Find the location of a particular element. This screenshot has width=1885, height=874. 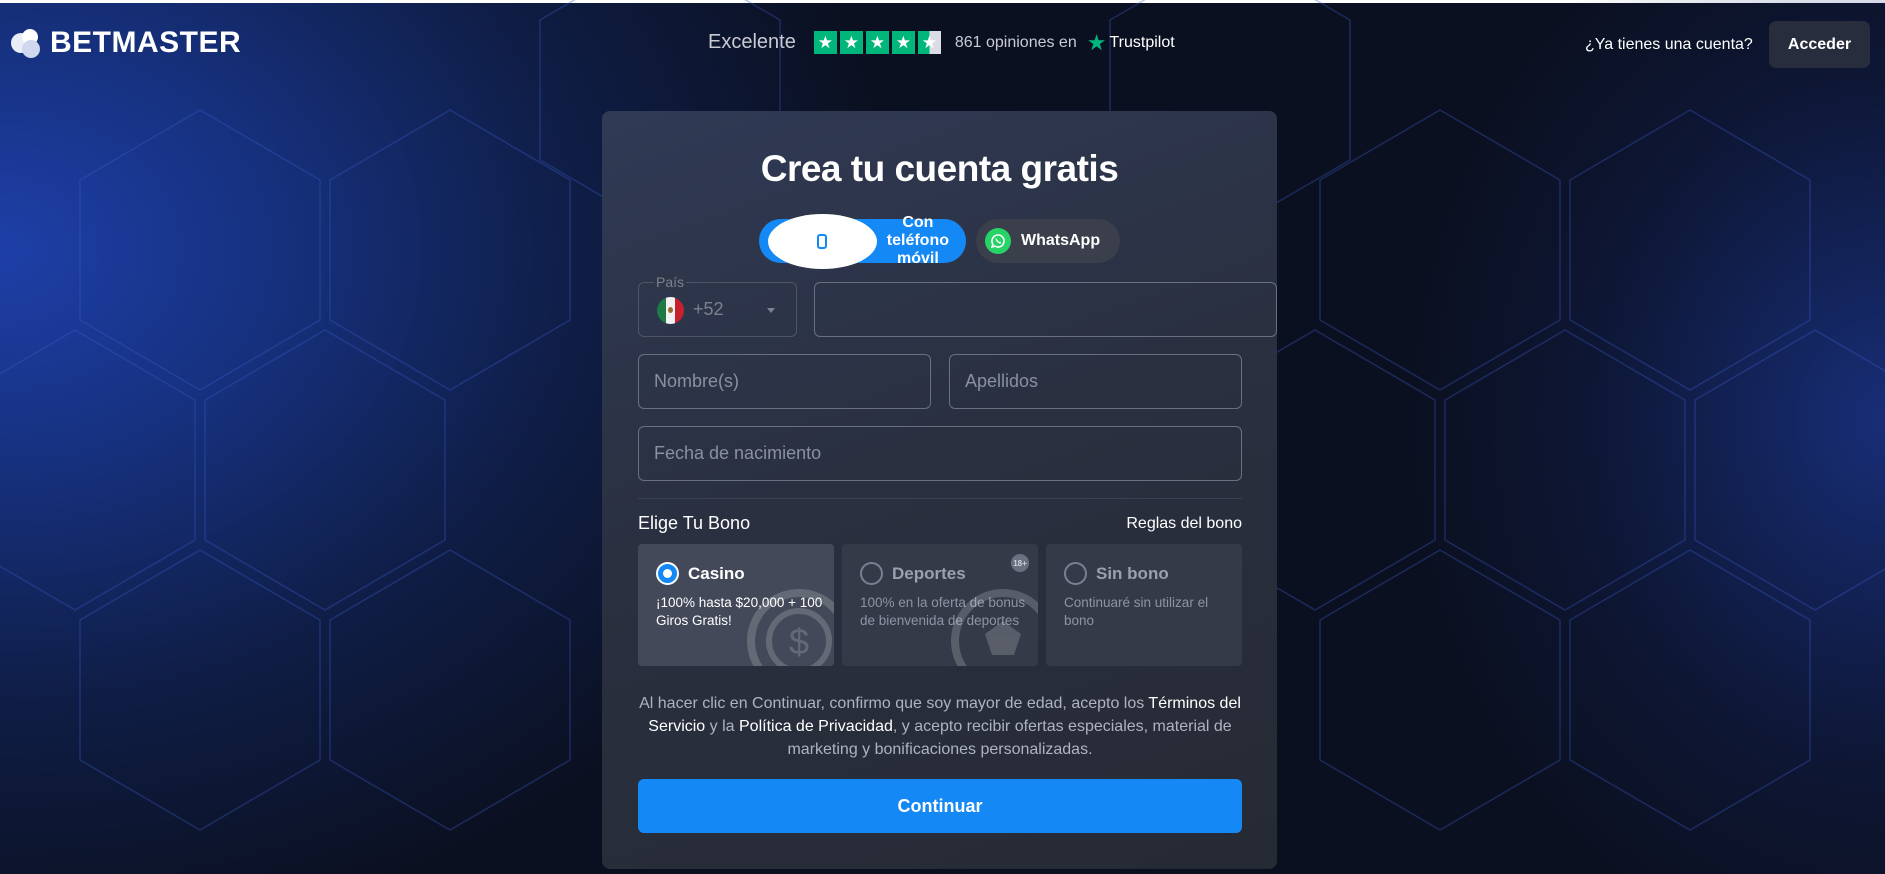

login-button: Acceder is located at coordinates (1819, 44).